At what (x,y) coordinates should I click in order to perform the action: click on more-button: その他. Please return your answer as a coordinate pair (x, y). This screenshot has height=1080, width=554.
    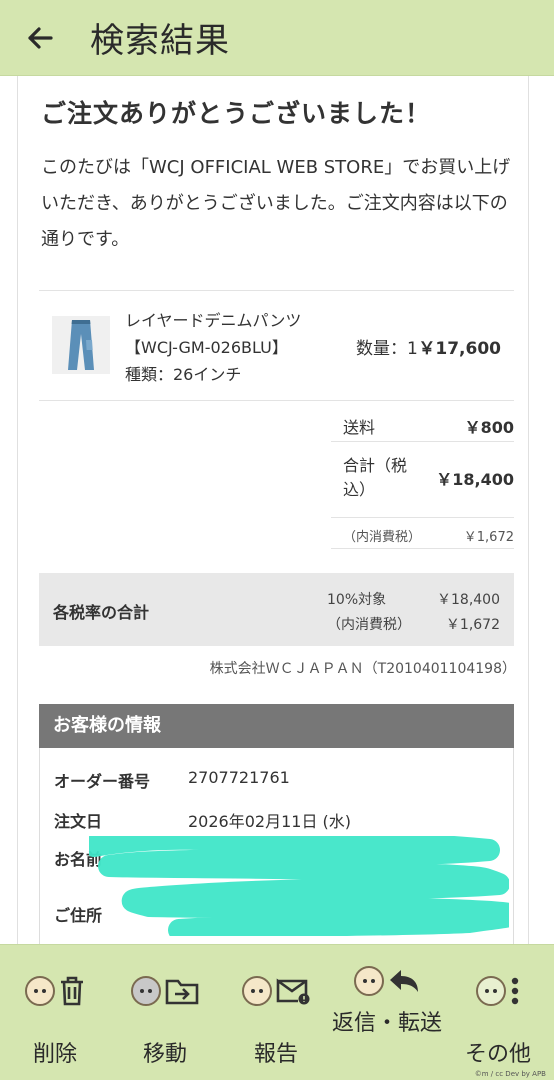
    Looking at the image, I should click on (498, 1012).